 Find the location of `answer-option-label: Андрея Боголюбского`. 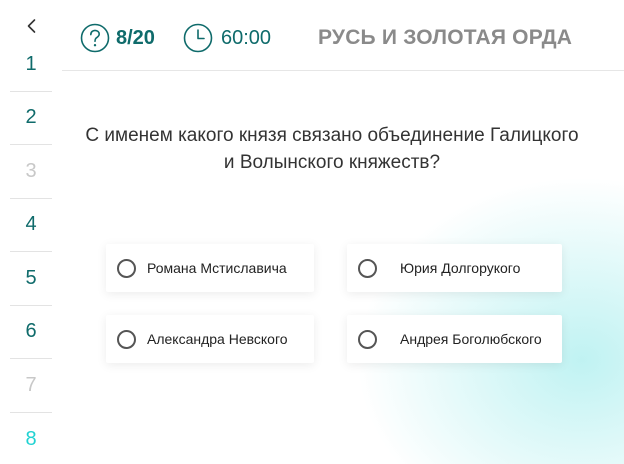

answer-option-label: Андрея Боголюбского is located at coordinates (471, 339).